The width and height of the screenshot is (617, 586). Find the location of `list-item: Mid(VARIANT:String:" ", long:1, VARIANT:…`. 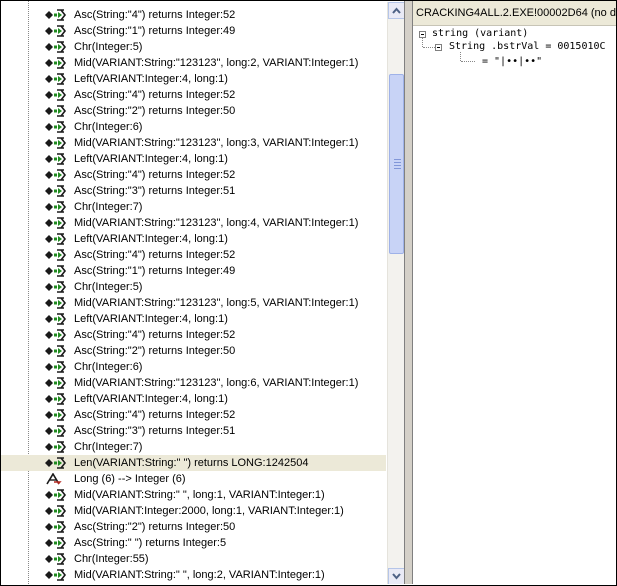

list-item: Mid(VARIANT:String:" ", long:1, VARIANT:… is located at coordinates (193, 495).